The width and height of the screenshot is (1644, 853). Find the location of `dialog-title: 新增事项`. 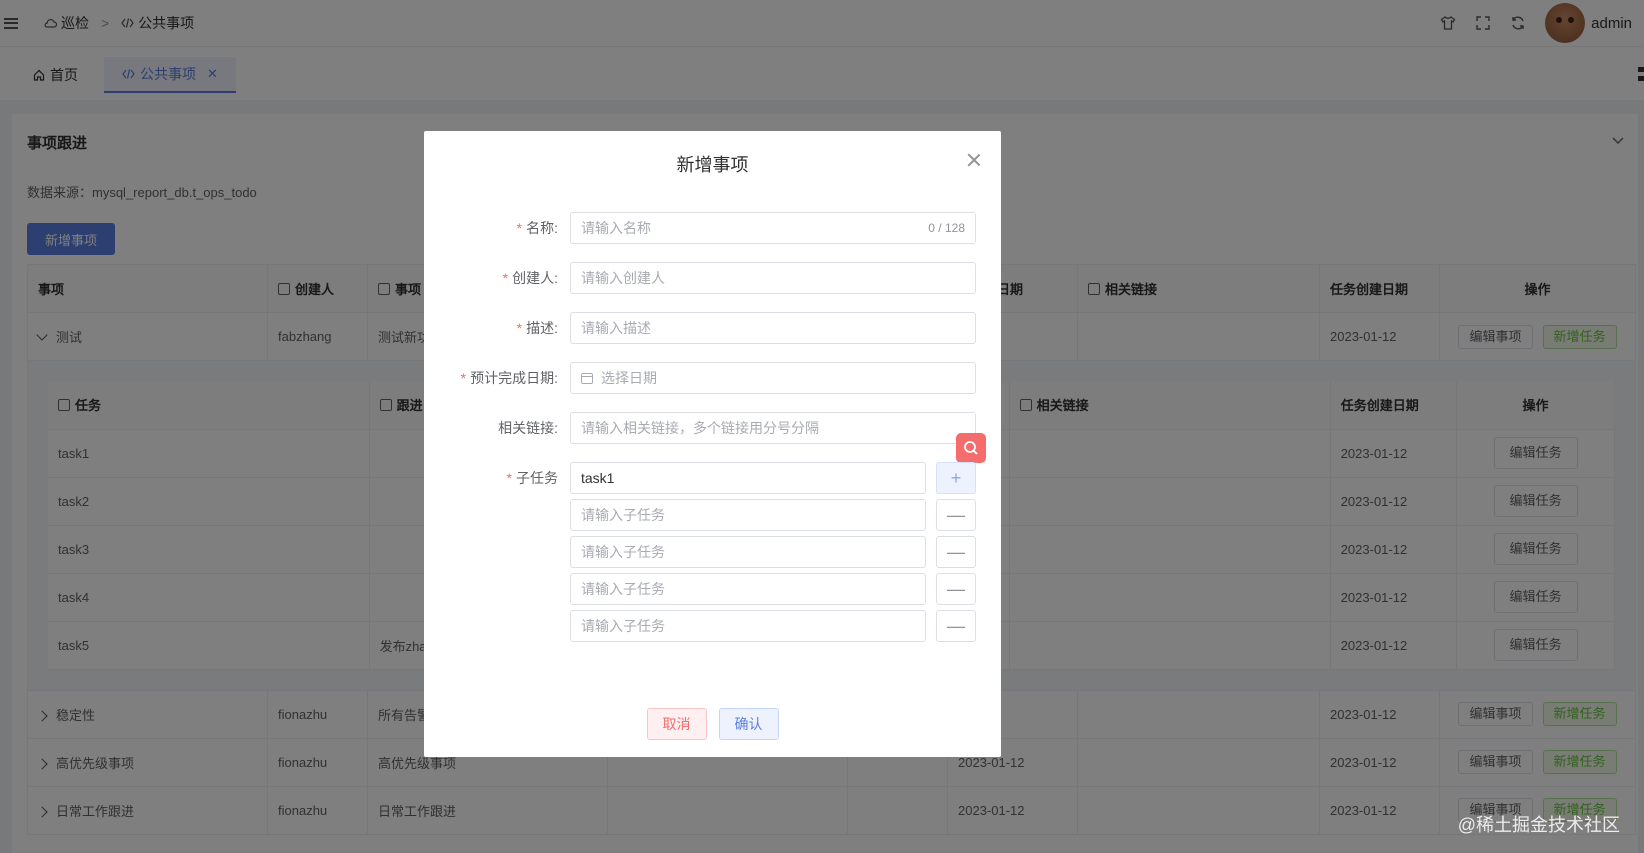

dialog-title: 新增事项 is located at coordinates (712, 165).